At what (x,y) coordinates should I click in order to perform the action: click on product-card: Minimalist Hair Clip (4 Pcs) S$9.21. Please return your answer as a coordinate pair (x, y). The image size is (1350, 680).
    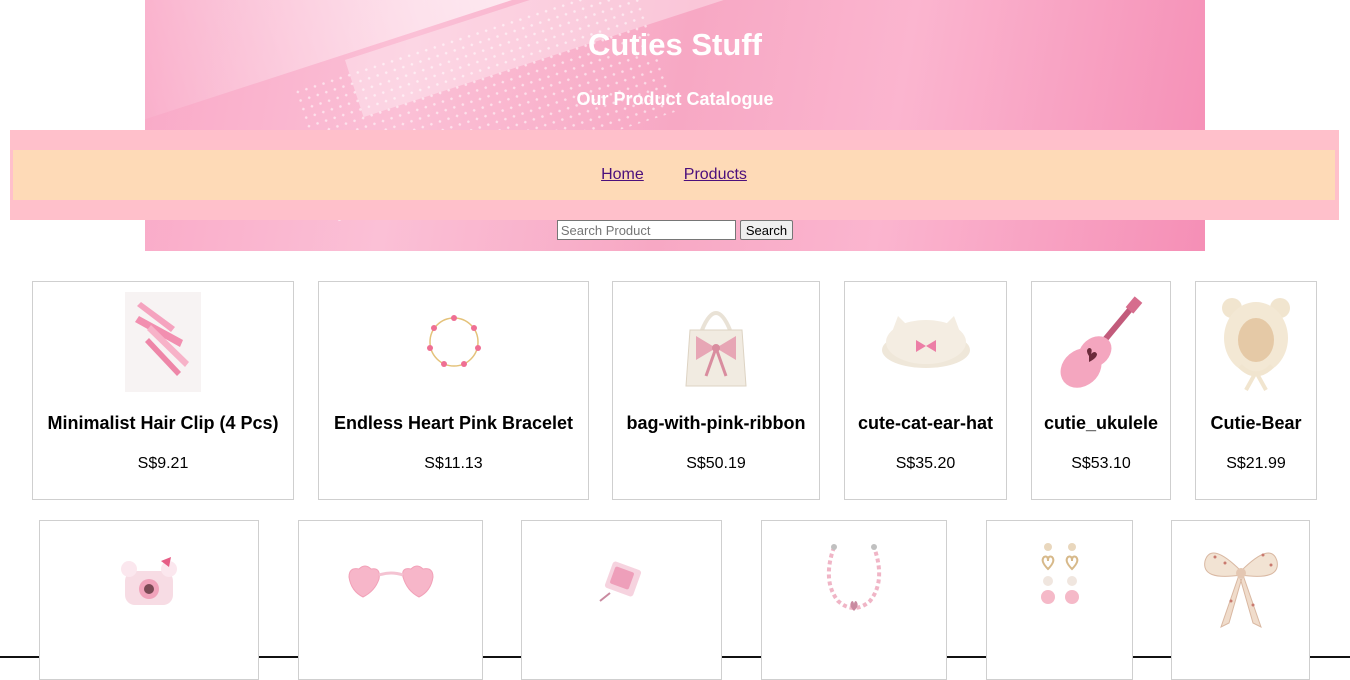
    Looking at the image, I should click on (163, 390).